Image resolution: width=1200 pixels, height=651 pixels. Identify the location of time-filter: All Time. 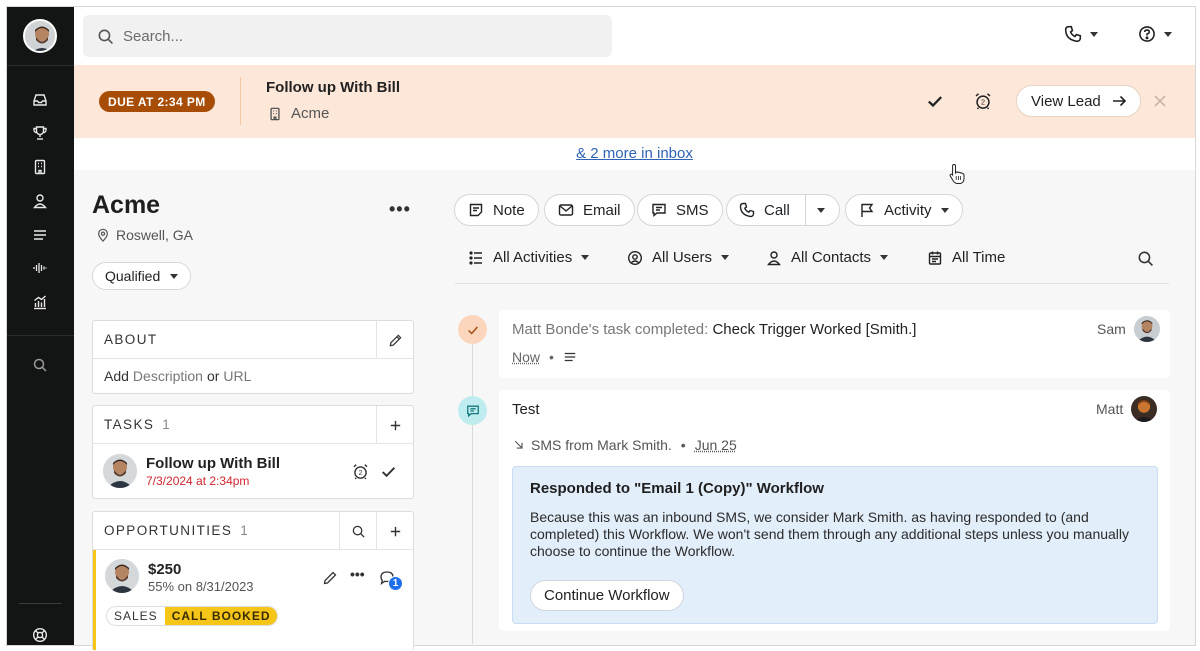
(966, 257).